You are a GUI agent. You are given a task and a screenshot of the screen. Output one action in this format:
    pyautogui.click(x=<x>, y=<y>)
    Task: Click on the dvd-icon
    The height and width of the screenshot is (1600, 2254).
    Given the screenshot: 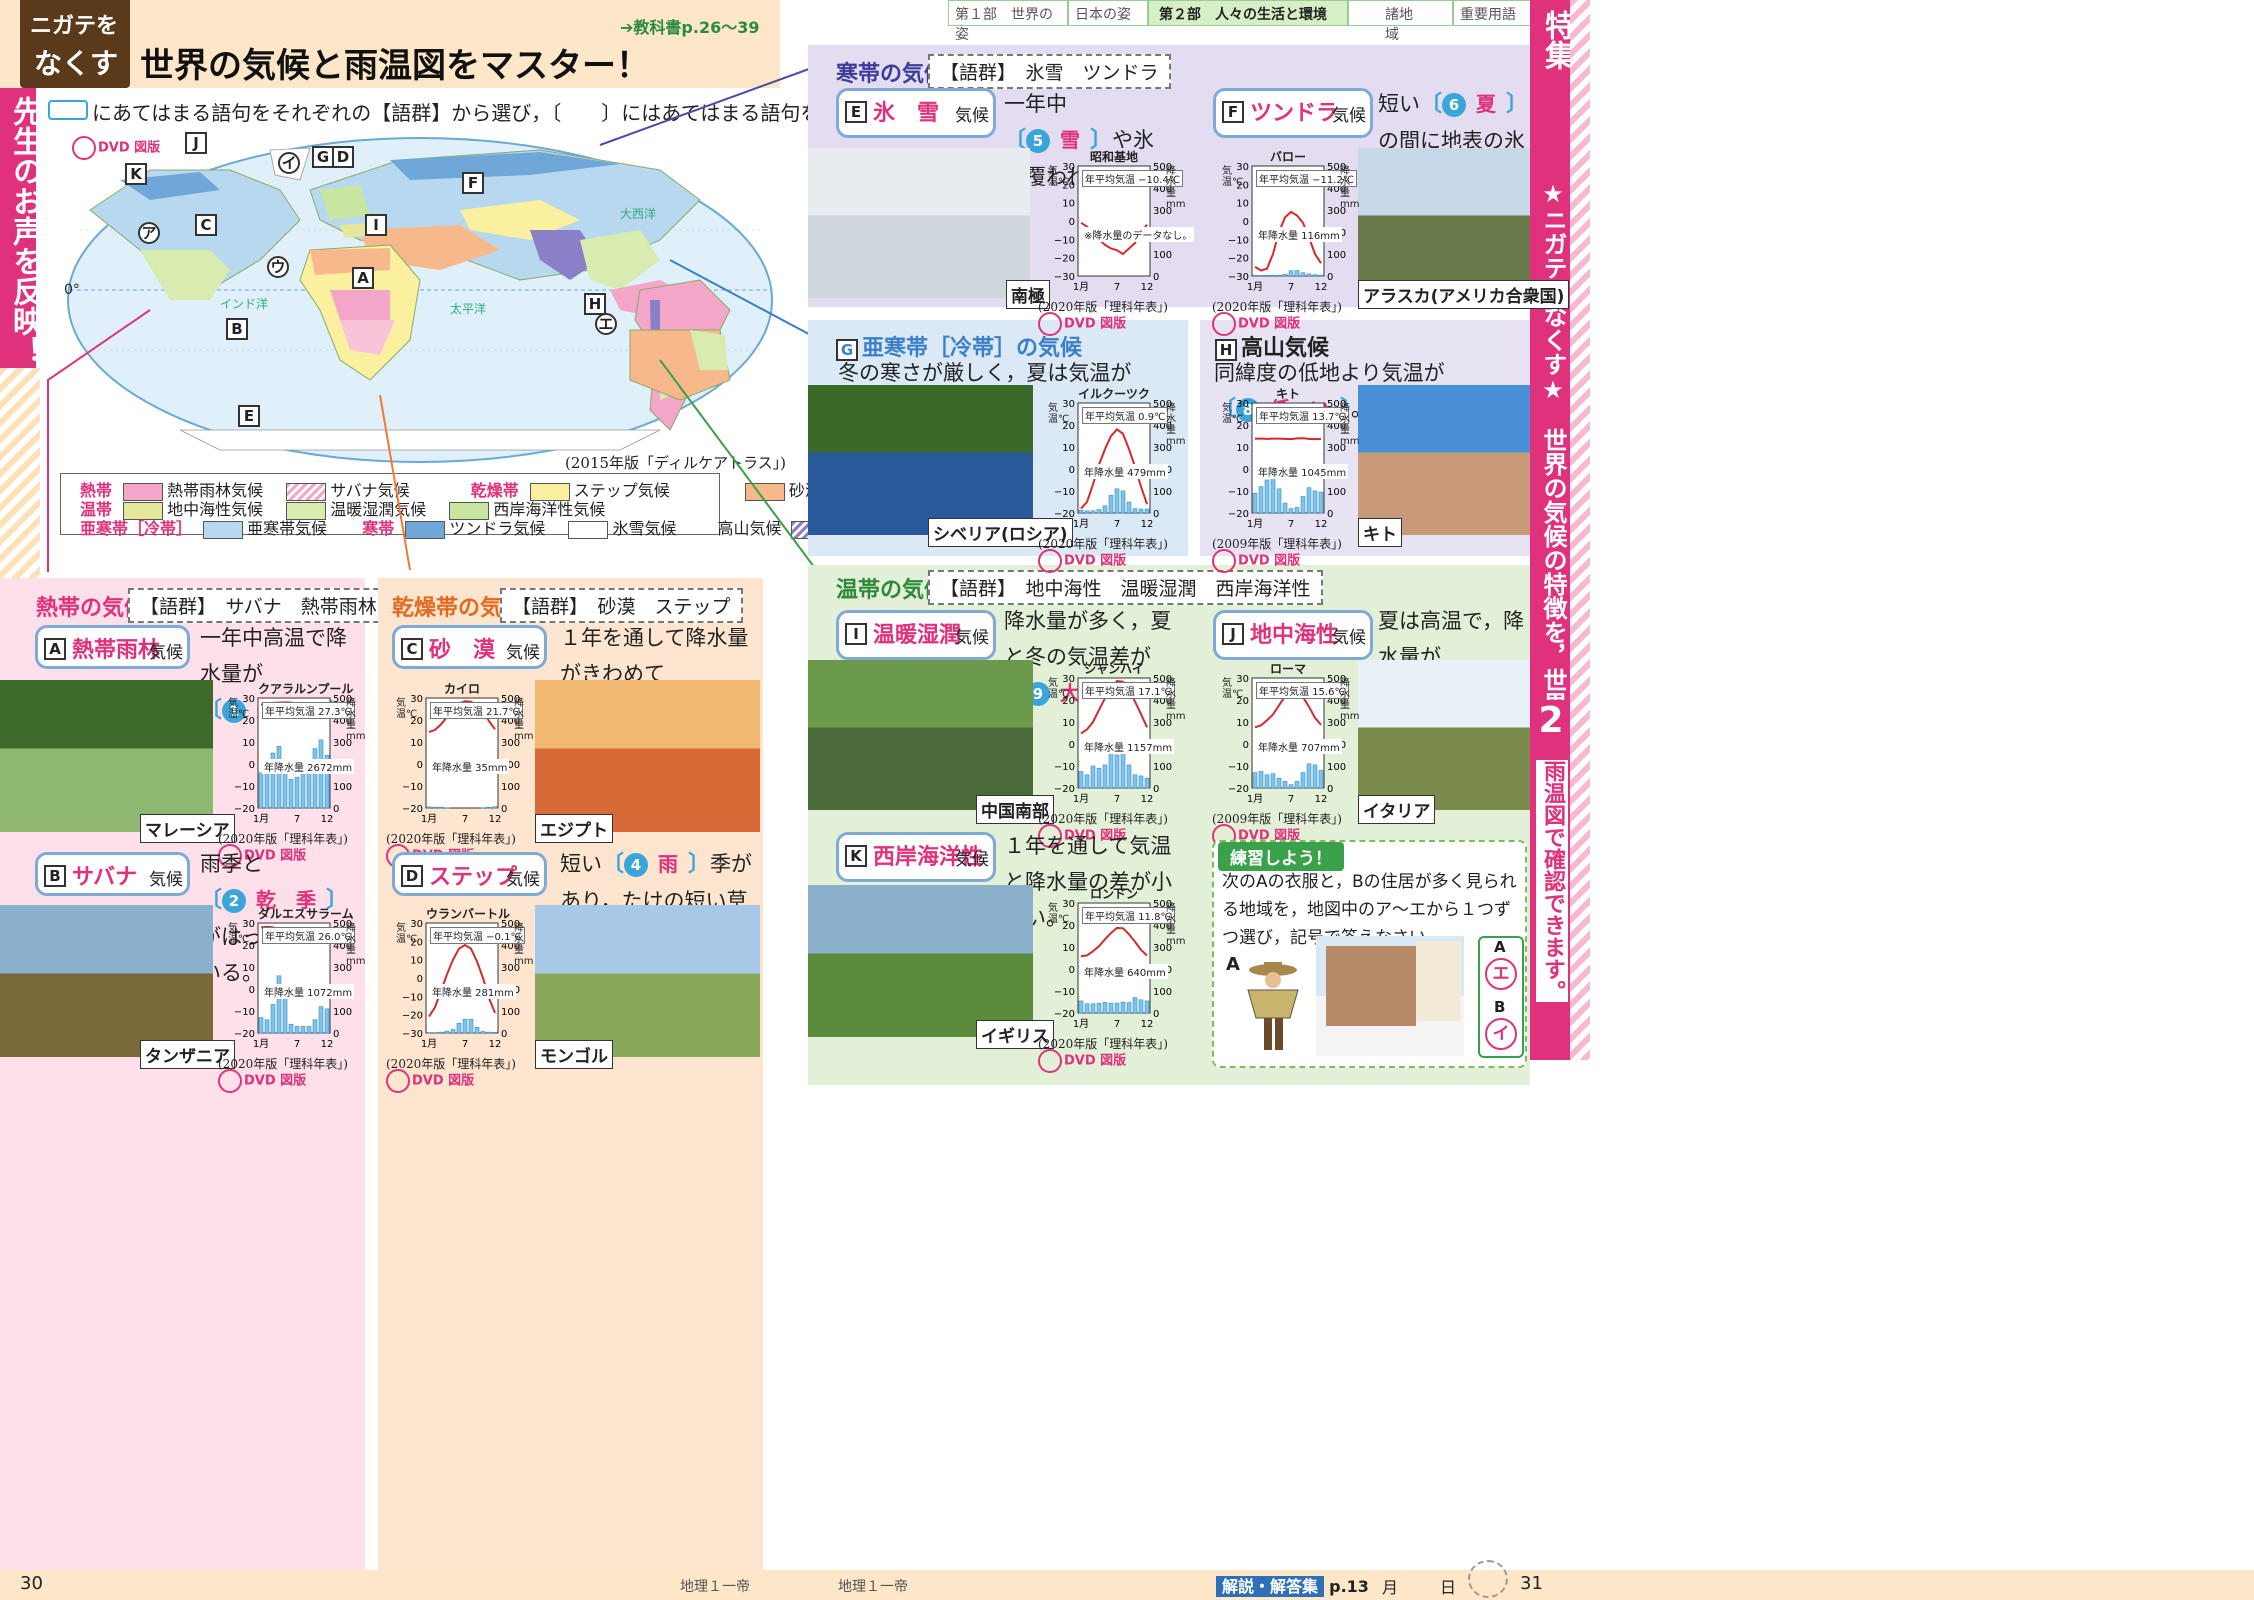 What is the action you would take?
    pyautogui.click(x=1050, y=1061)
    